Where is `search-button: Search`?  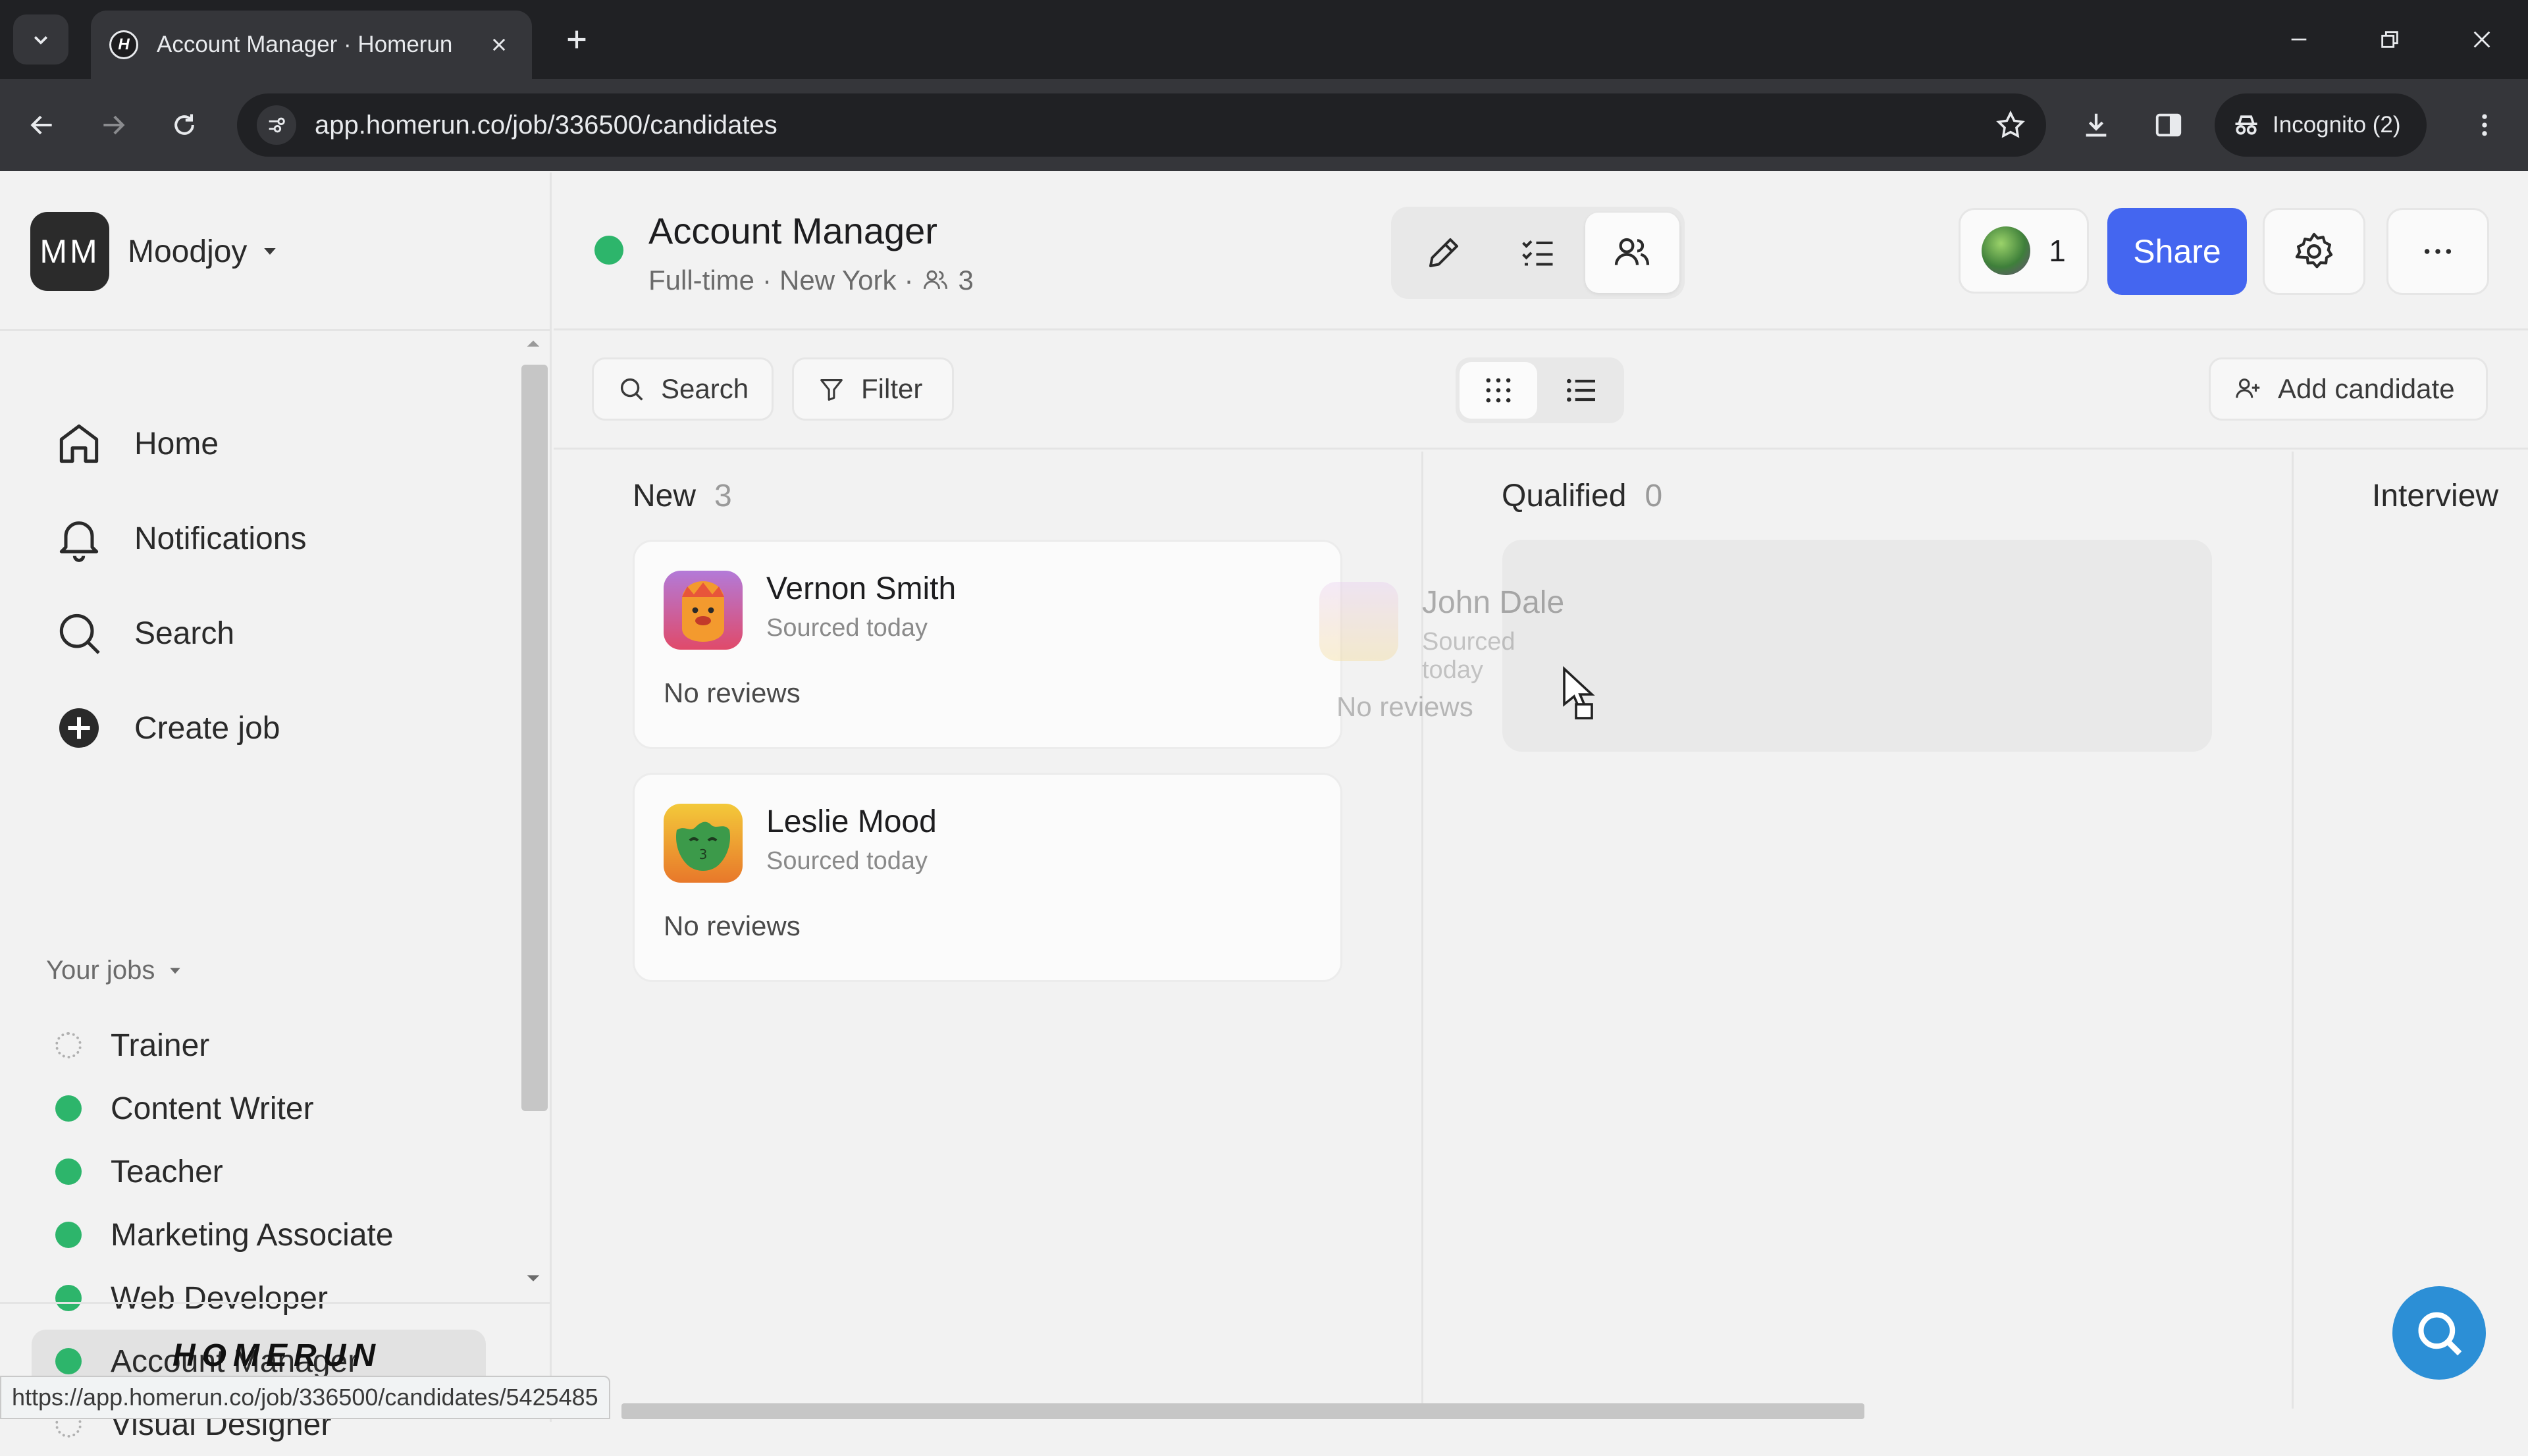
search-button: Search is located at coordinates (683, 389).